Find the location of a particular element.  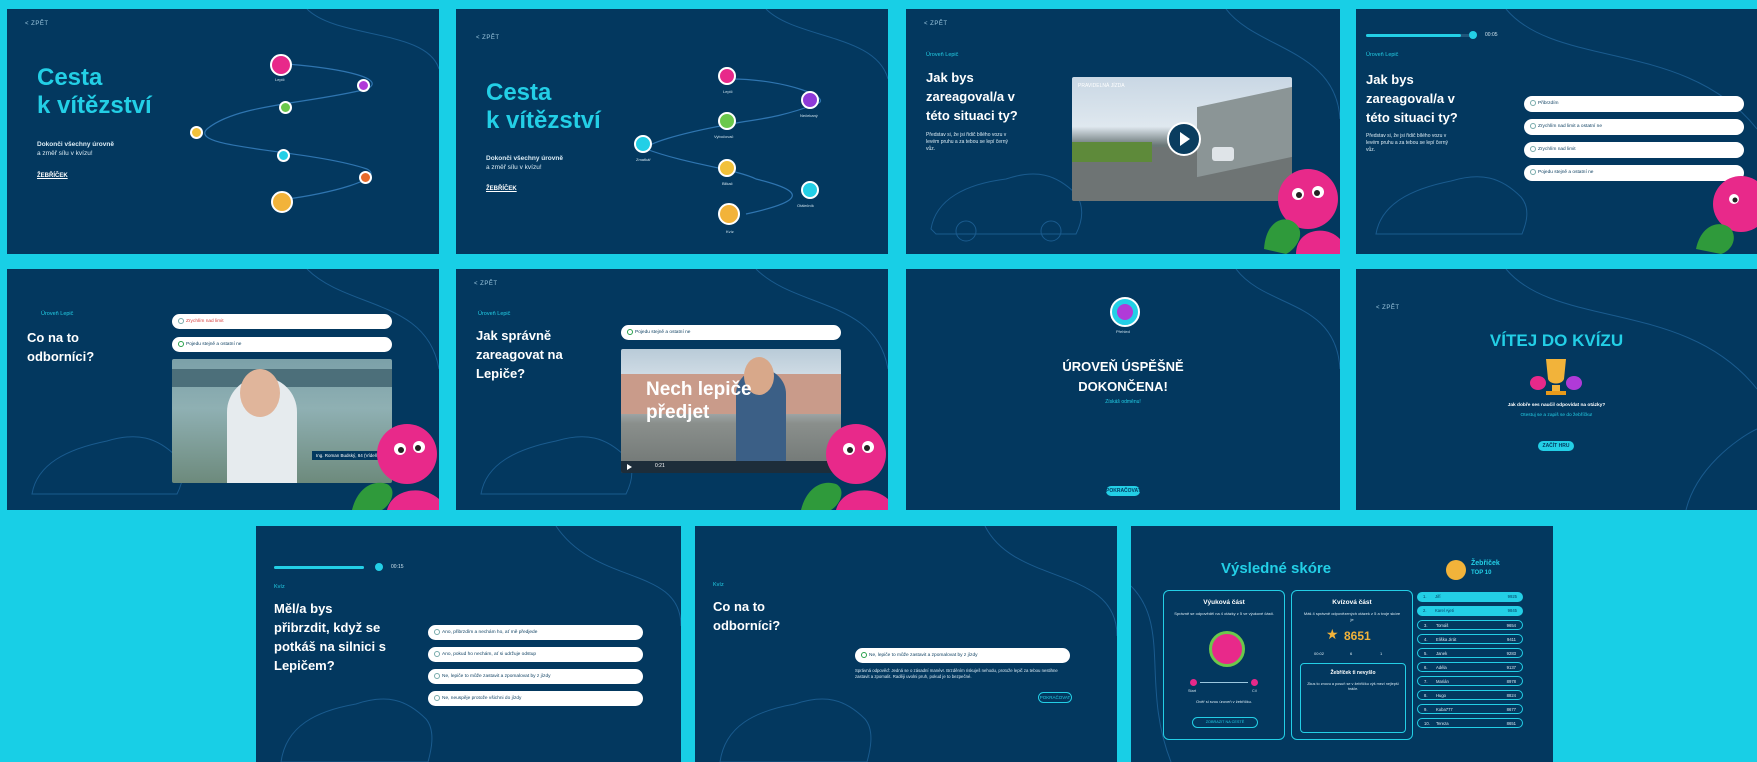

level-node-label-3: Vybočovač is located at coordinates (724, 136).